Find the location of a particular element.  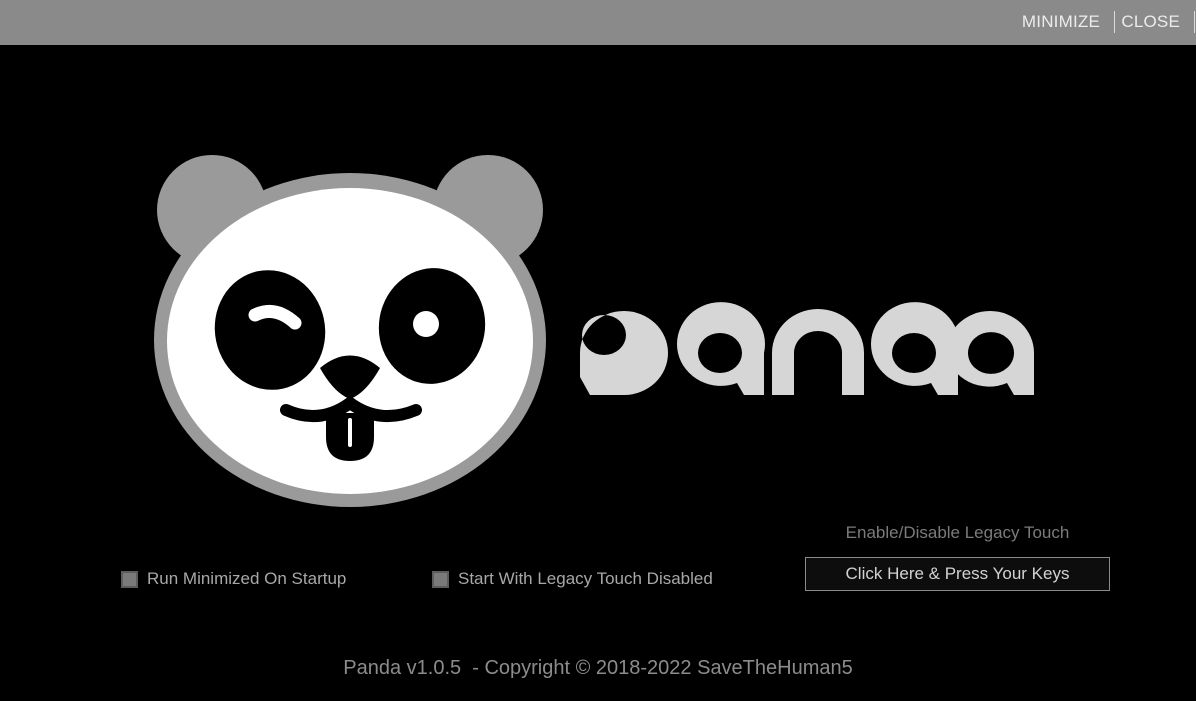

minimize-button: MINIMIZE is located at coordinates (1061, 22).